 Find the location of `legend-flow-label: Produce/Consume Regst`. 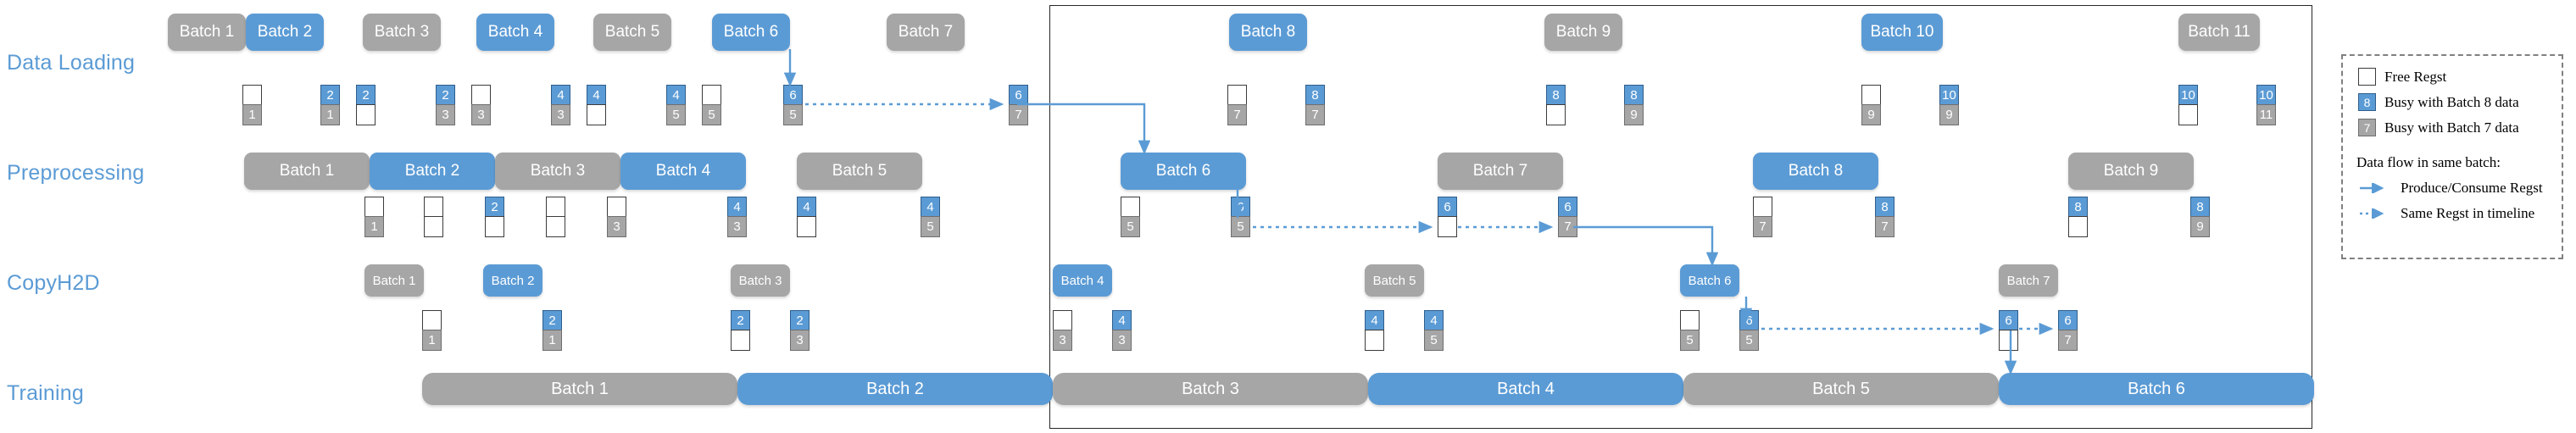

legend-flow-label: Produce/Consume Regst is located at coordinates (2472, 188).